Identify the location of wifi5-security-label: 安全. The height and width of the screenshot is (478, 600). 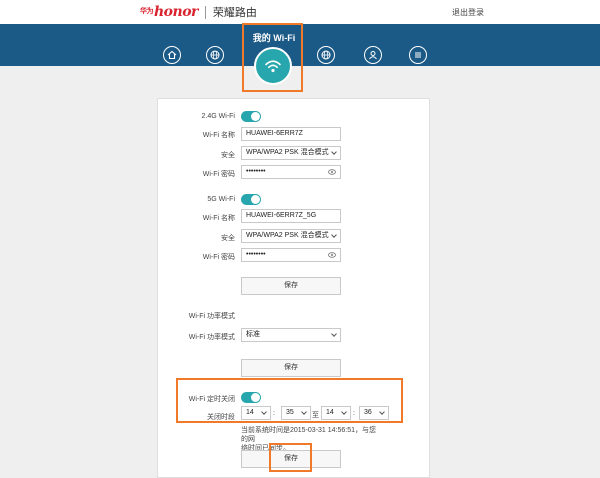
(228, 238).